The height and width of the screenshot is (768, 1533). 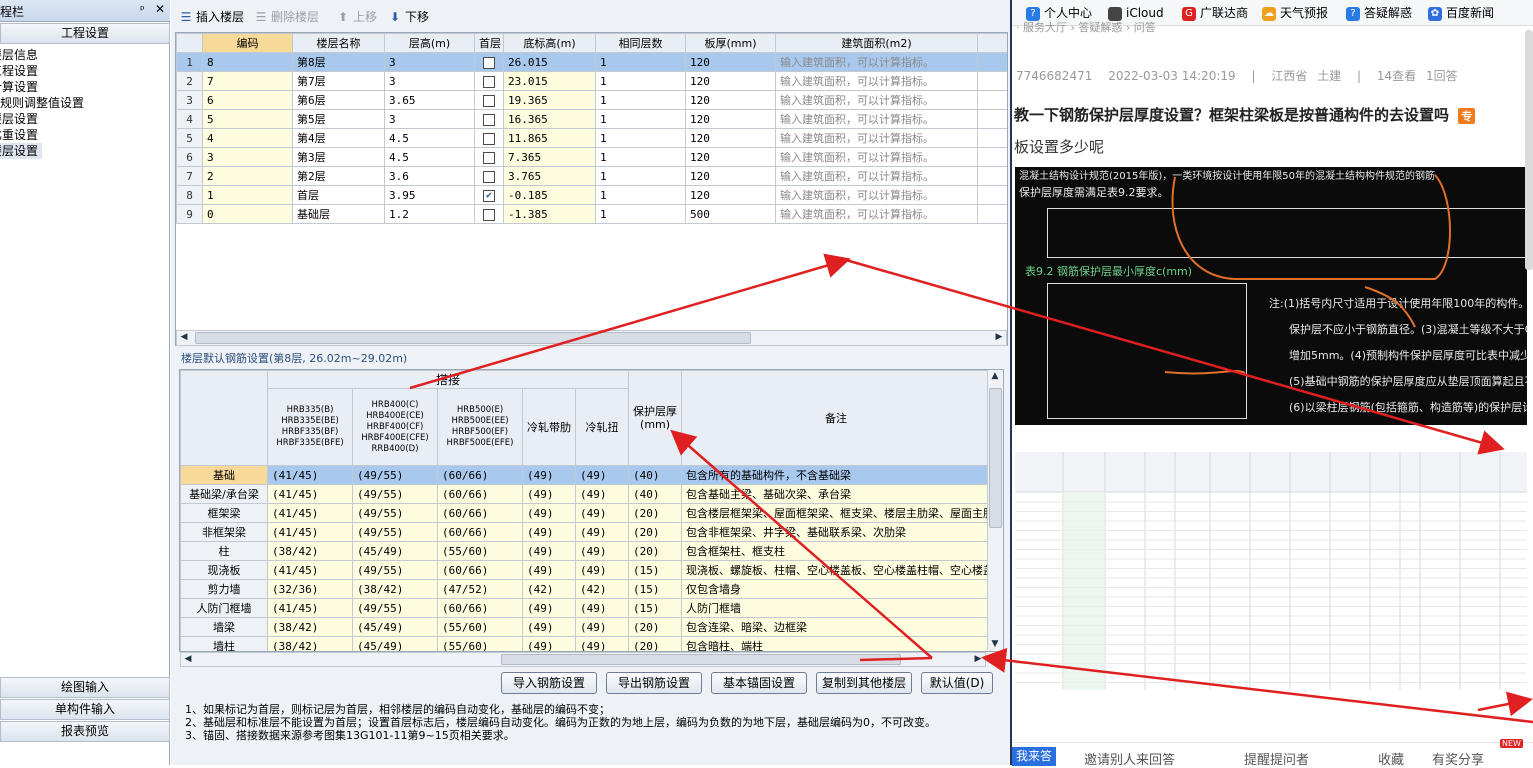 I want to click on note-cell: 包含基础主梁、基础次梁、承台梁, so click(x=836, y=494).